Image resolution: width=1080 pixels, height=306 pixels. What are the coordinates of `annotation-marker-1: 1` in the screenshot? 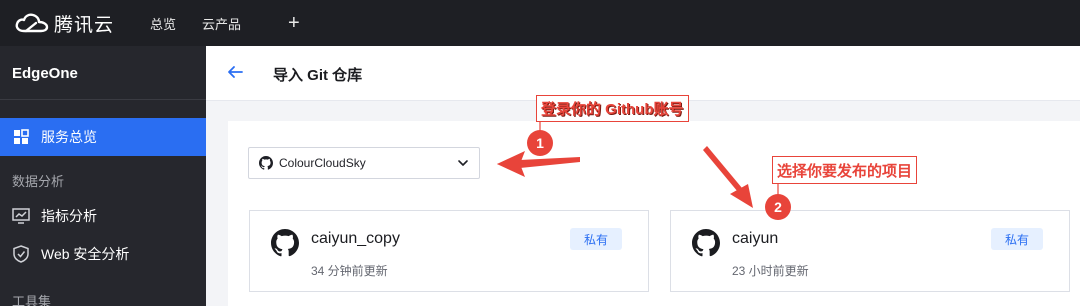 It's located at (540, 143).